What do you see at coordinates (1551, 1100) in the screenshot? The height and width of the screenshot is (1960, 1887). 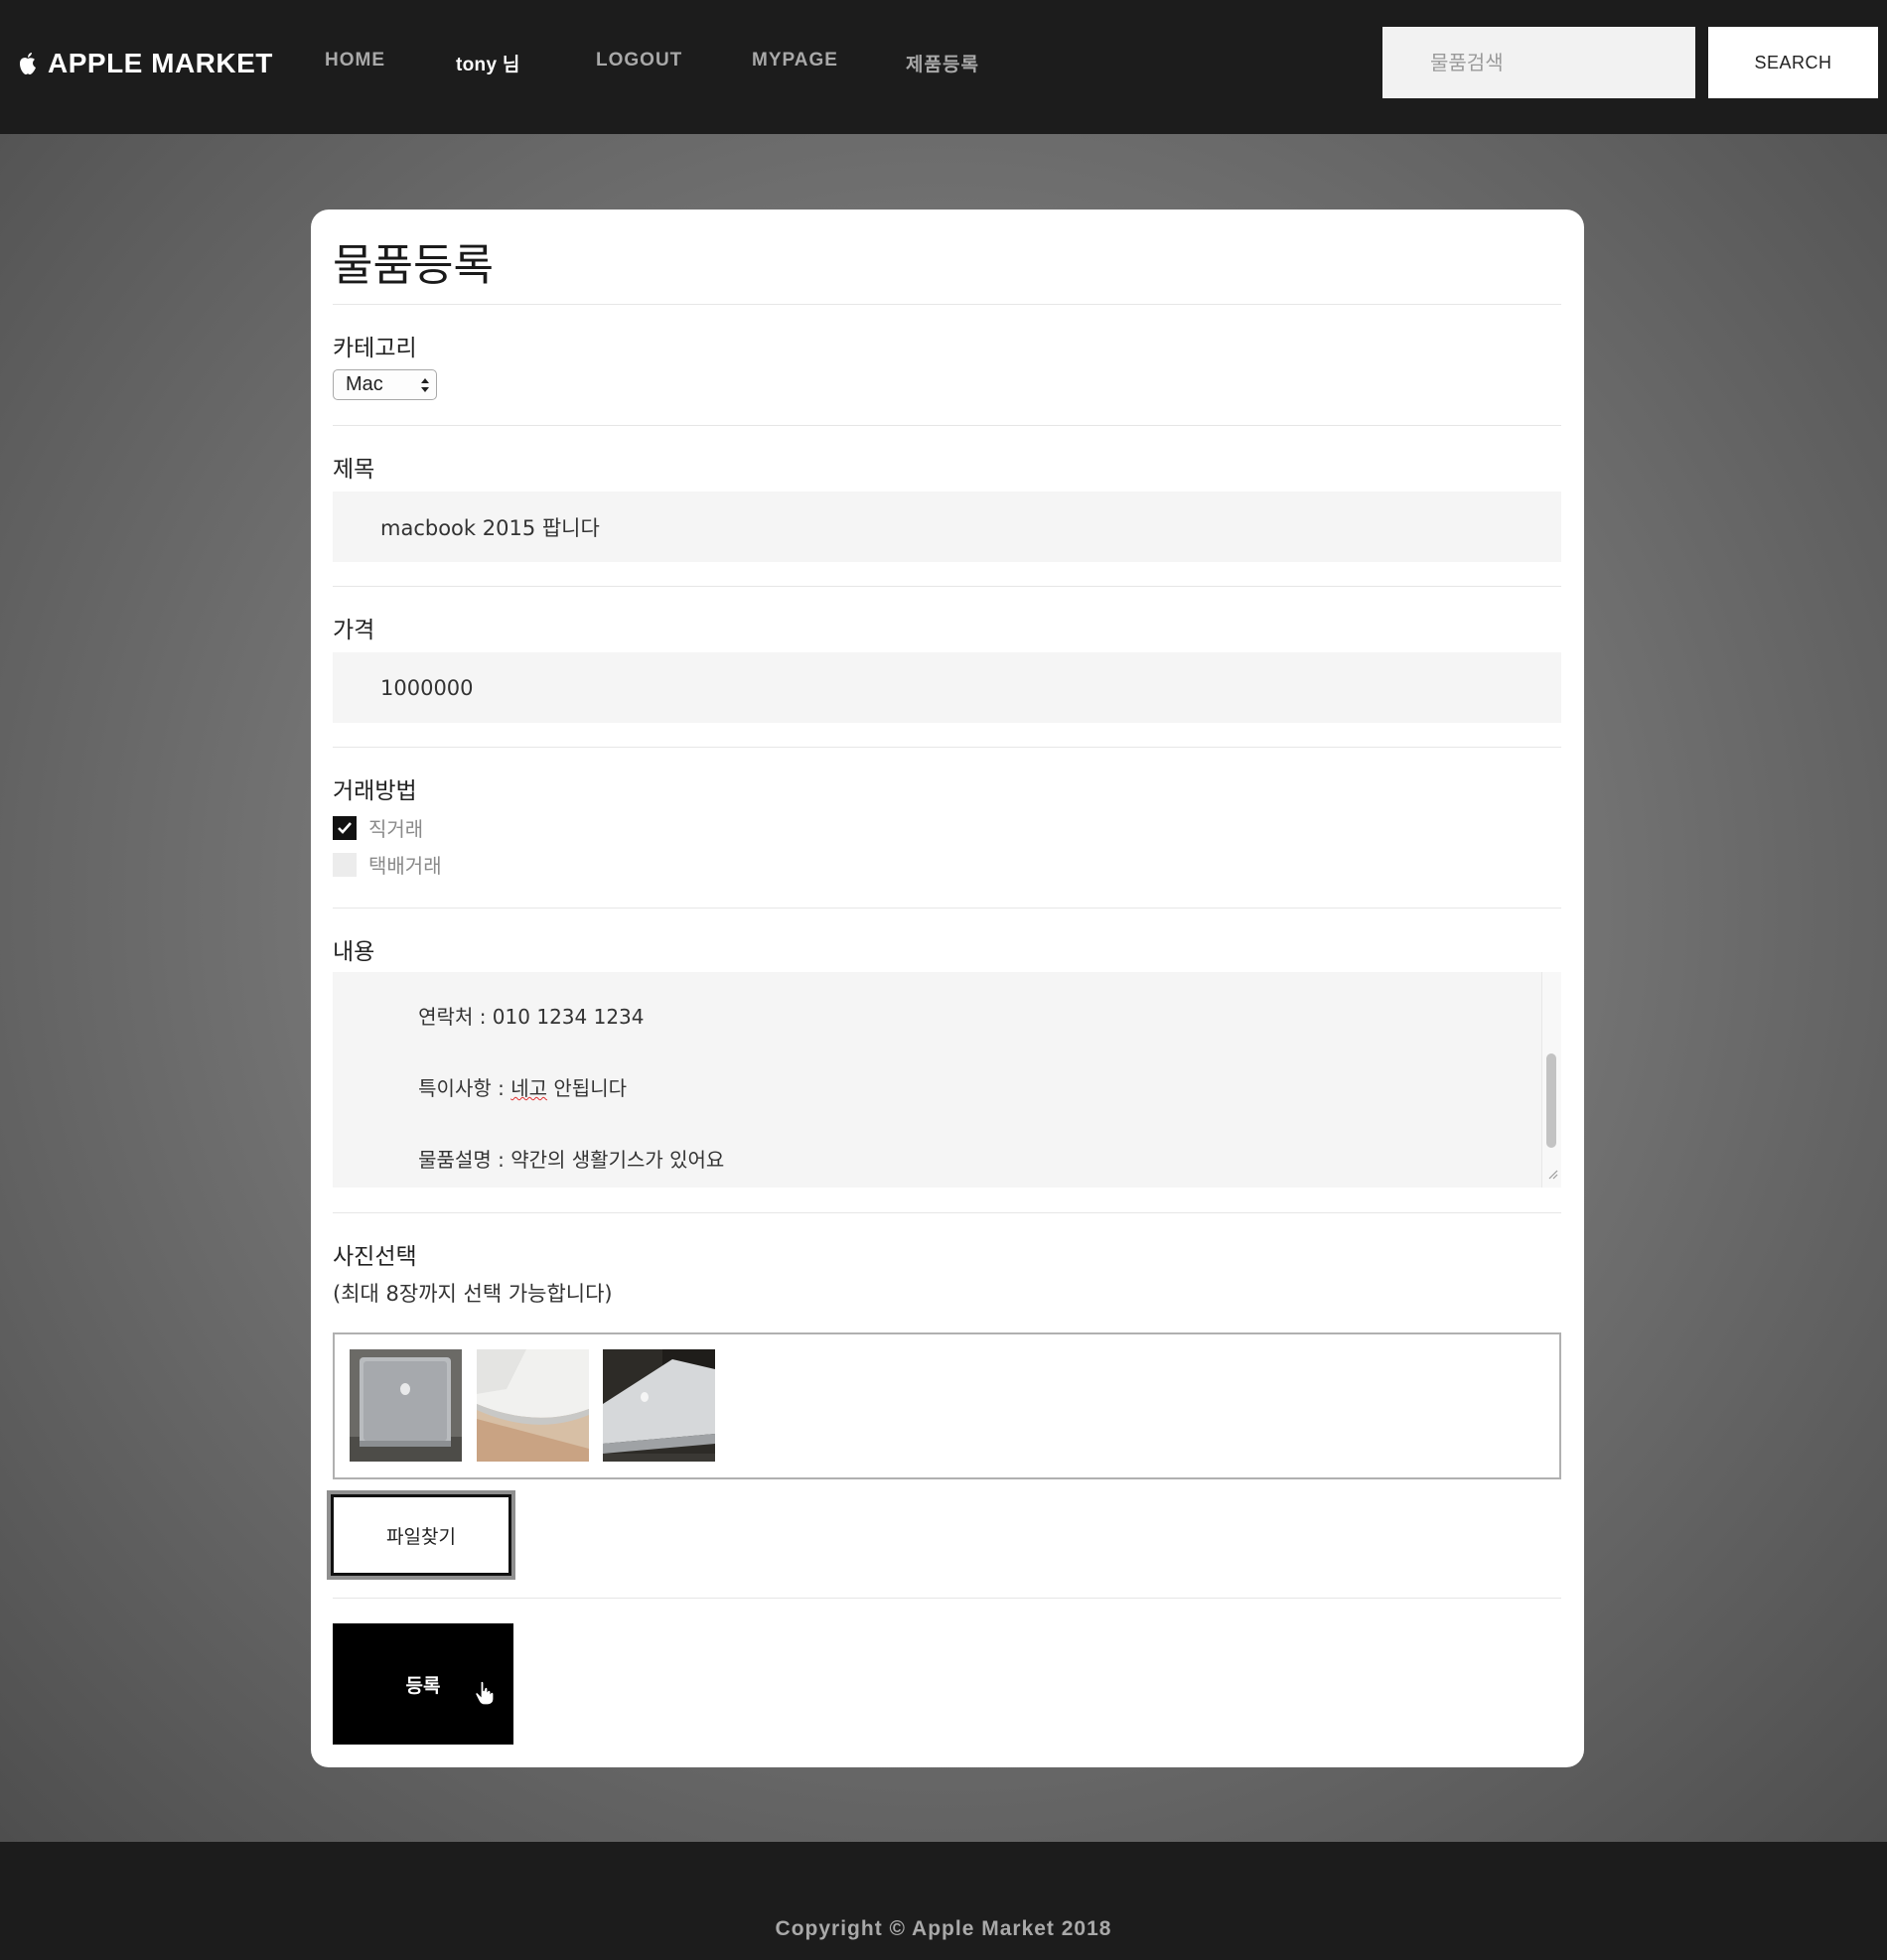 I see `scrollbar-thumb` at bounding box center [1551, 1100].